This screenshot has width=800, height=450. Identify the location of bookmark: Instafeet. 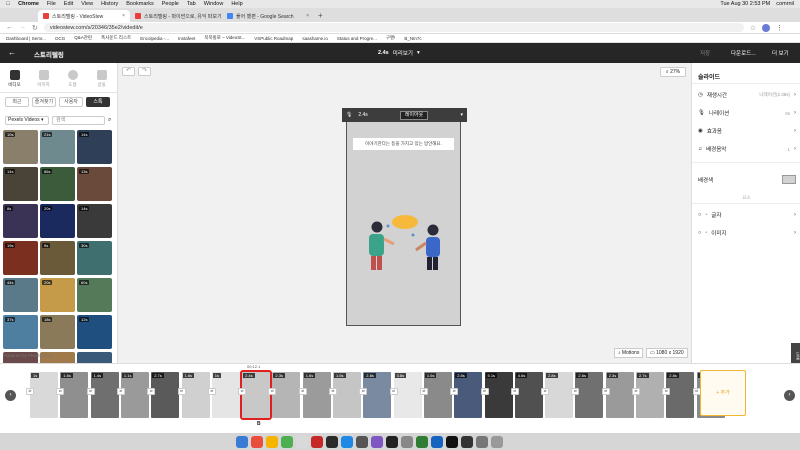
(186, 38).